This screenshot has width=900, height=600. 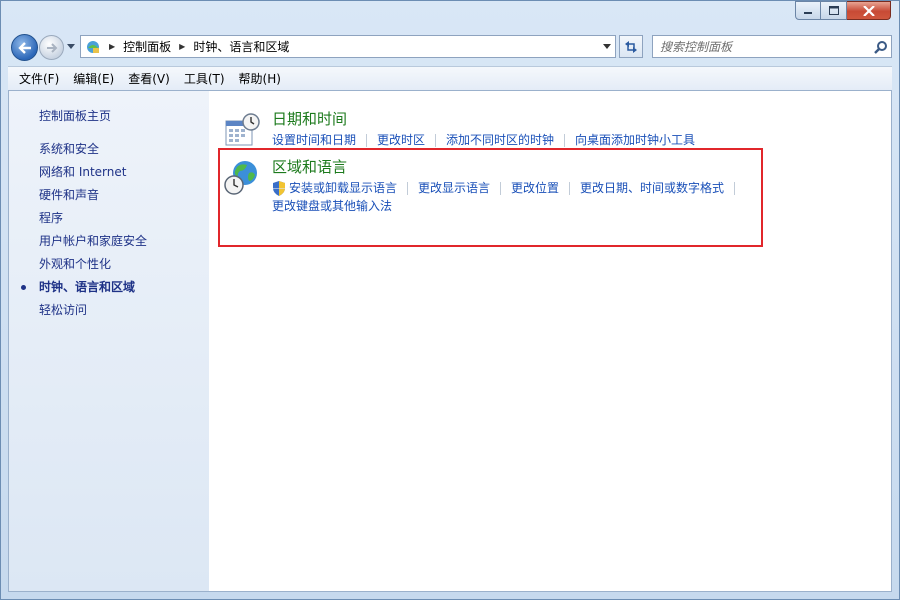 I want to click on caption-buttons, so click(x=843, y=10).